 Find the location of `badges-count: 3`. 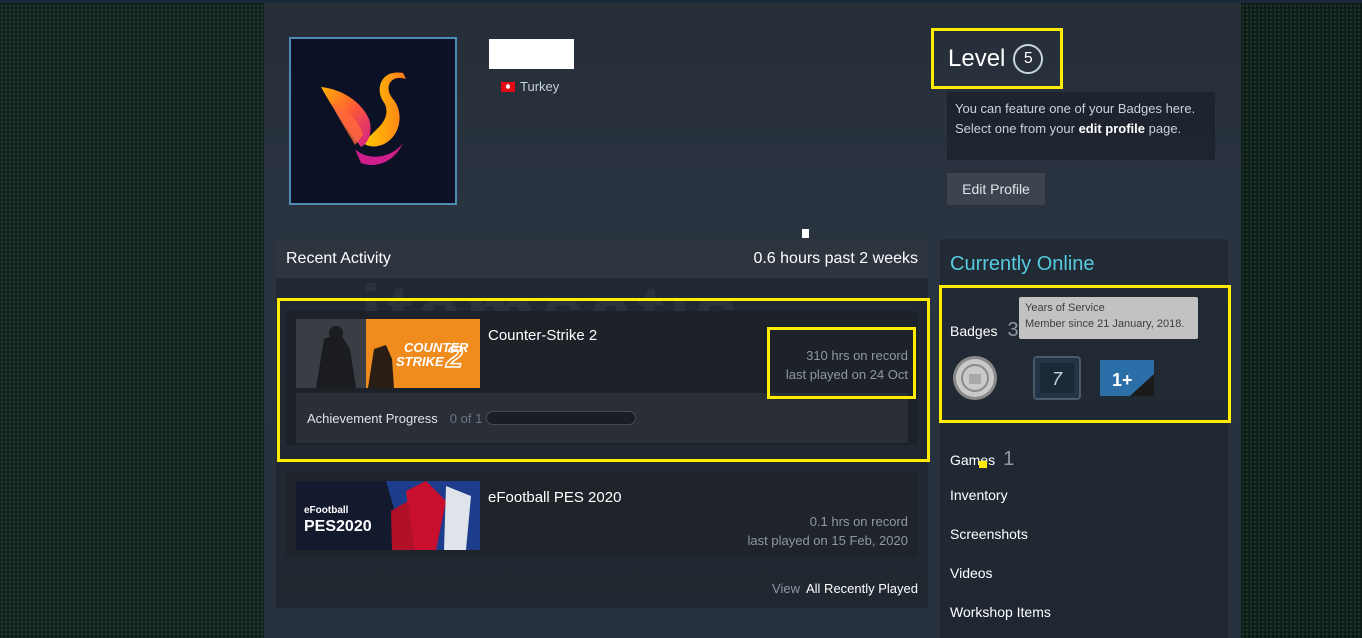

badges-count: 3 is located at coordinates (1013, 330).